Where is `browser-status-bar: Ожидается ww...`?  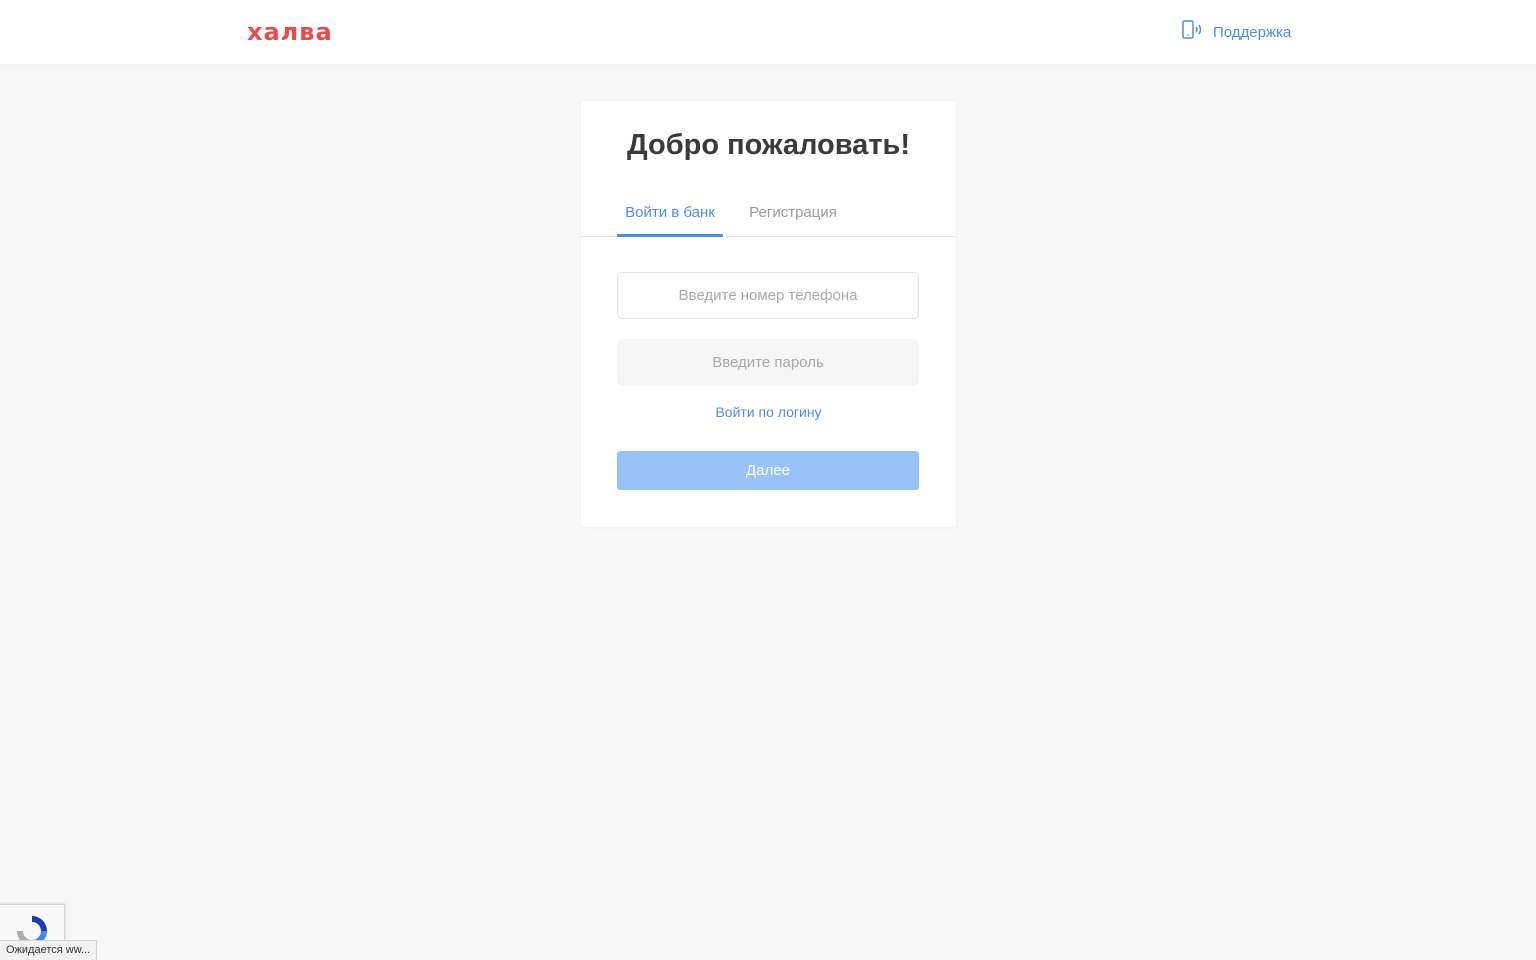
browser-status-bar: Ожидается ww... is located at coordinates (49, 950).